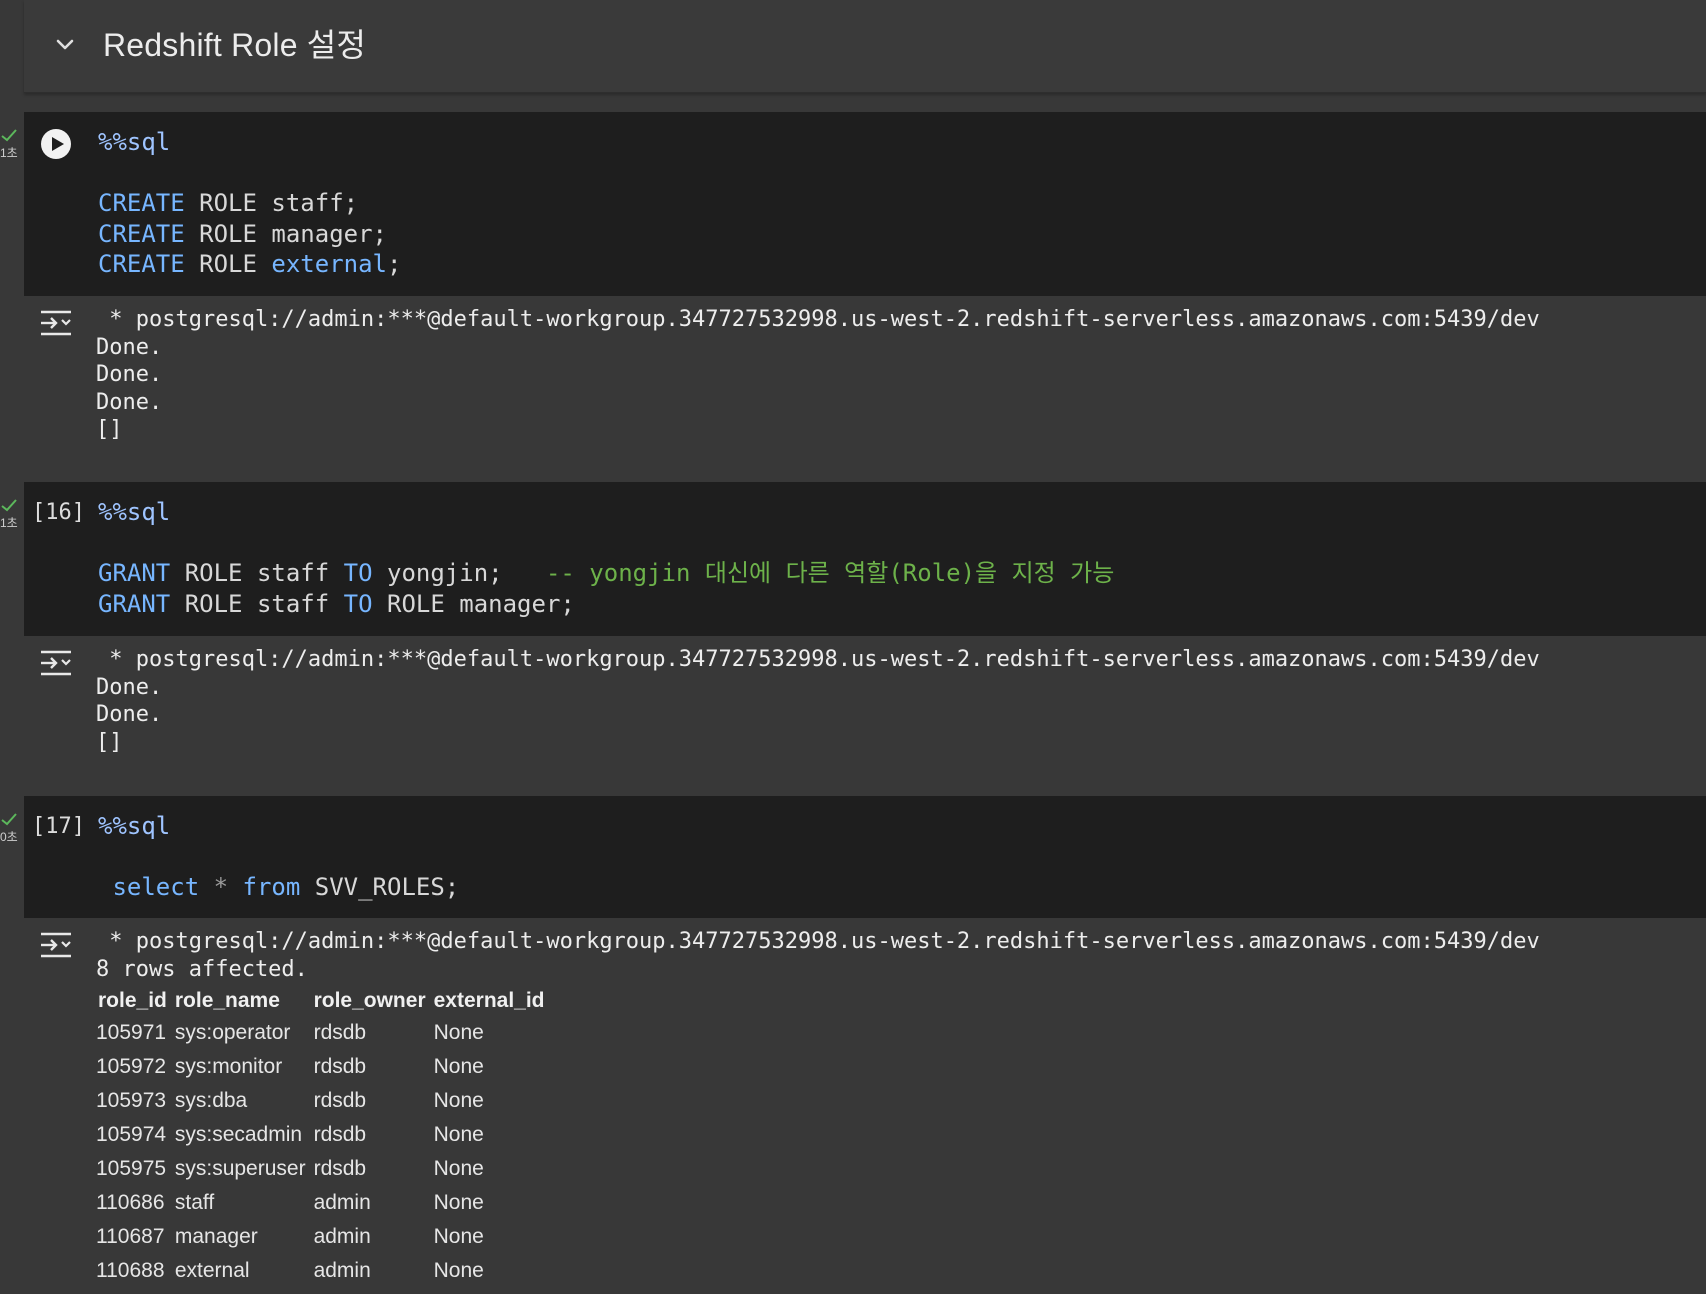 This screenshot has height=1294, width=1706. What do you see at coordinates (279, 887) in the screenshot?
I see `code-line: select * from SVV_ROLES;` at bounding box center [279, 887].